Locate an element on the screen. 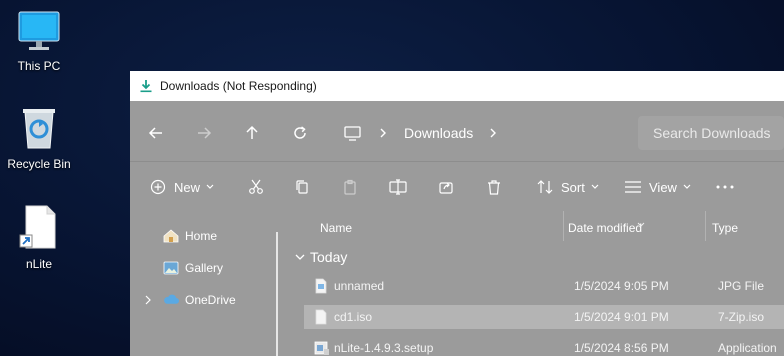  view-label: View is located at coordinates (663, 187).